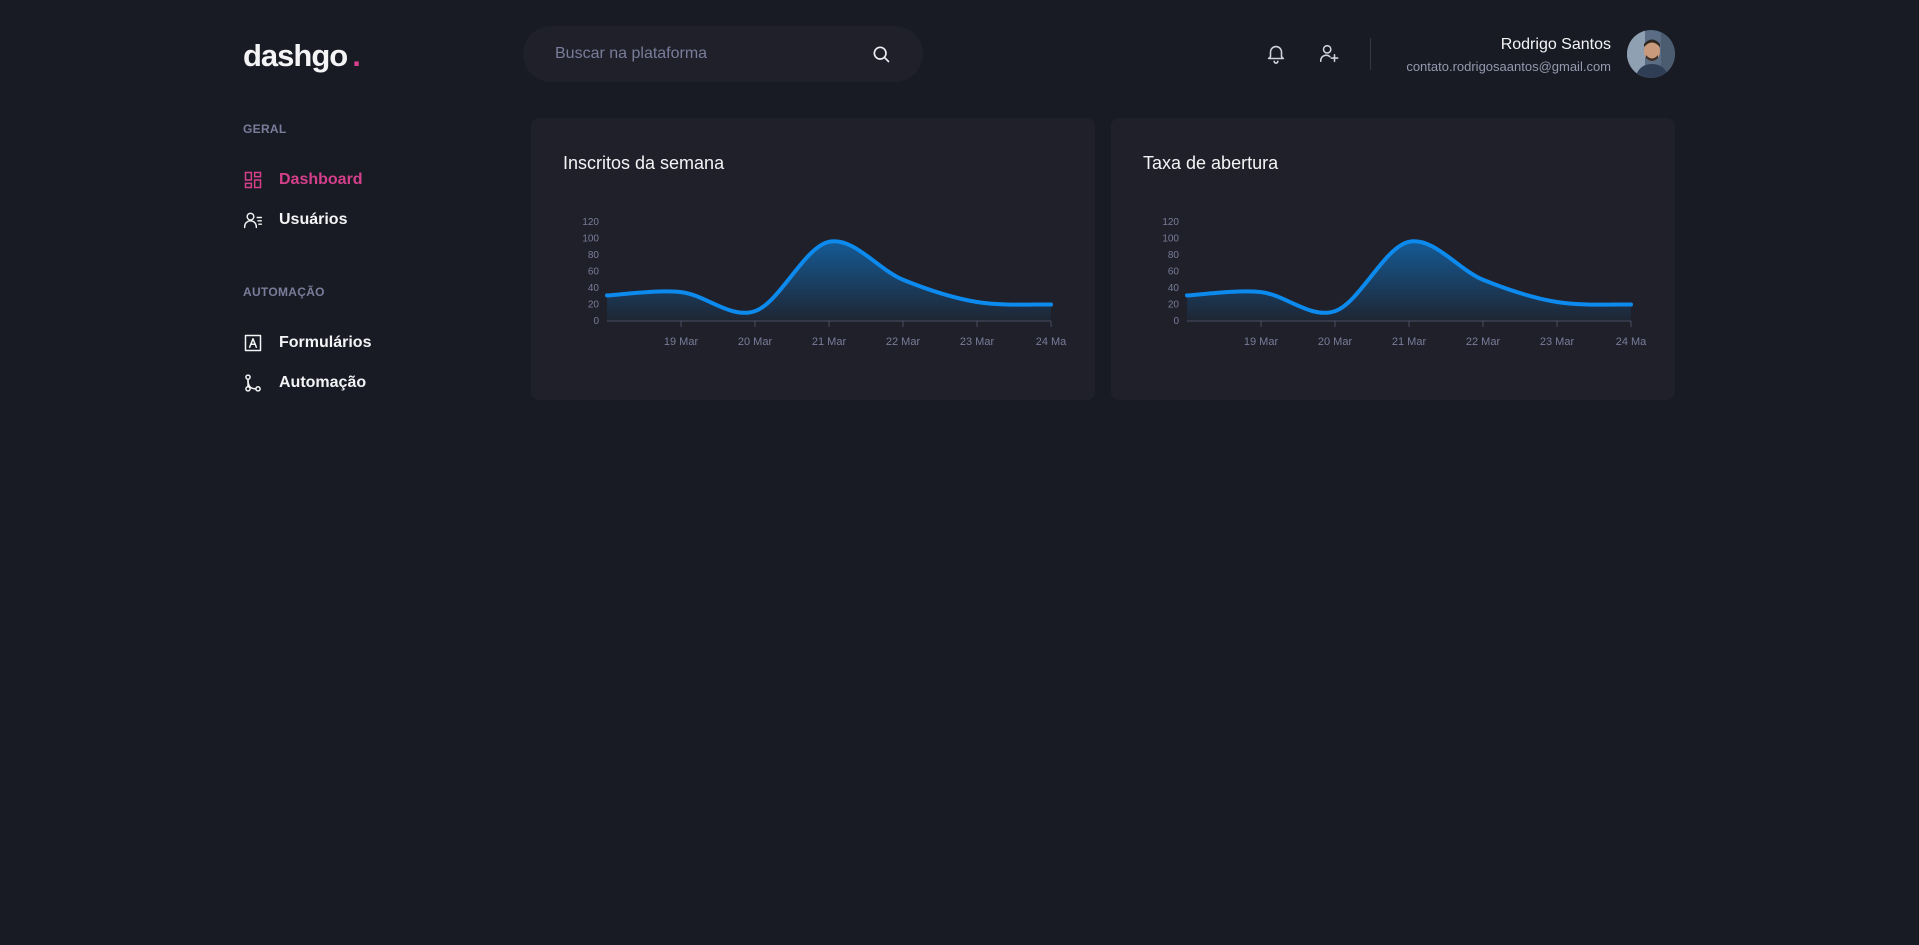 The height and width of the screenshot is (945, 1919). I want to click on sidebar-item-formularios: Formulários, so click(307, 343).